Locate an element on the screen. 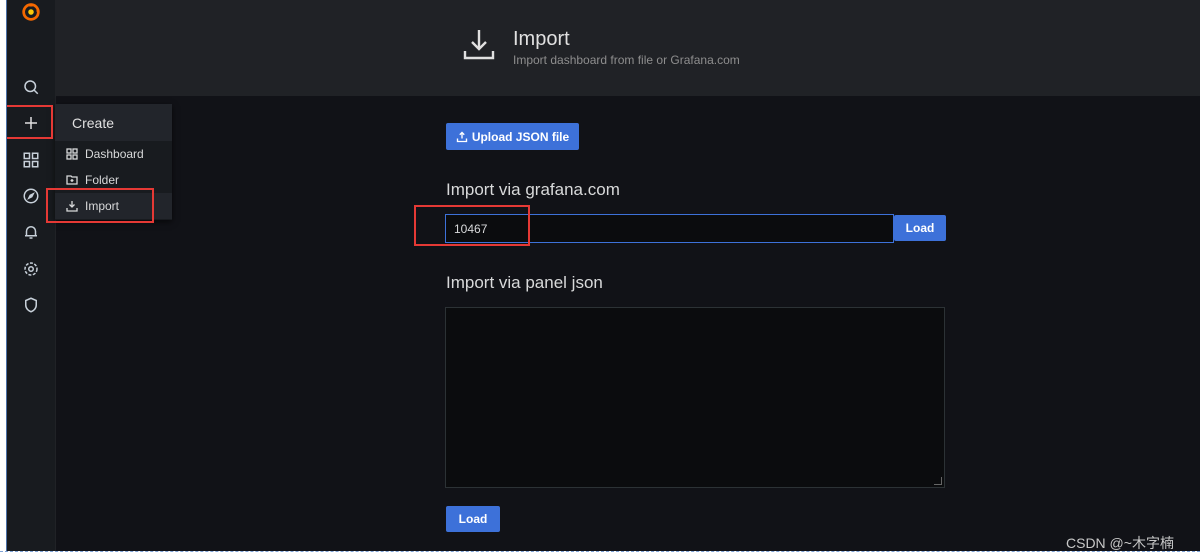 The height and width of the screenshot is (560, 1200). highlight-plus-box is located at coordinates (30, 122).